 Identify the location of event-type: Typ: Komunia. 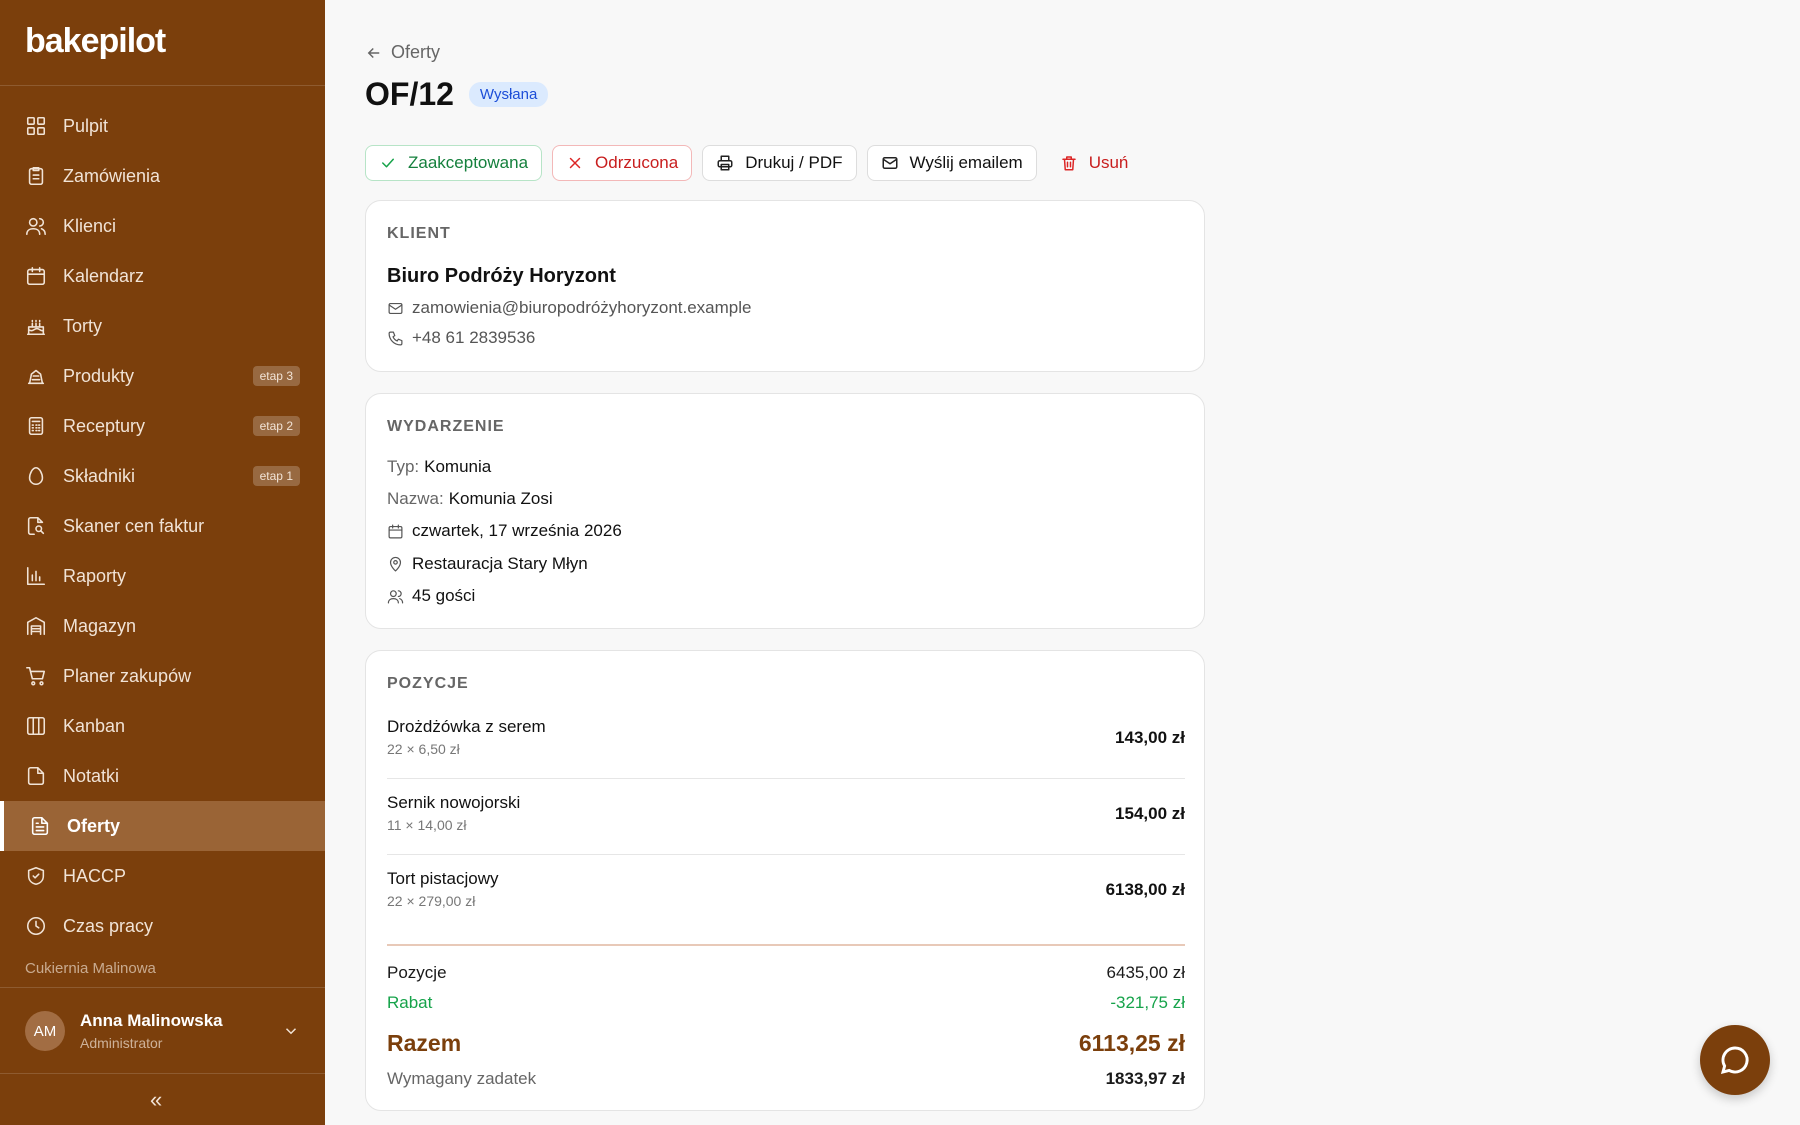
(439, 467).